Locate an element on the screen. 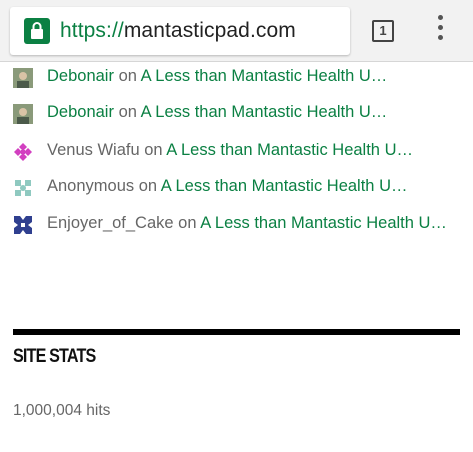 This screenshot has width=473, height=452. url-text: https://mantasticpad.com is located at coordinates (178, 31).